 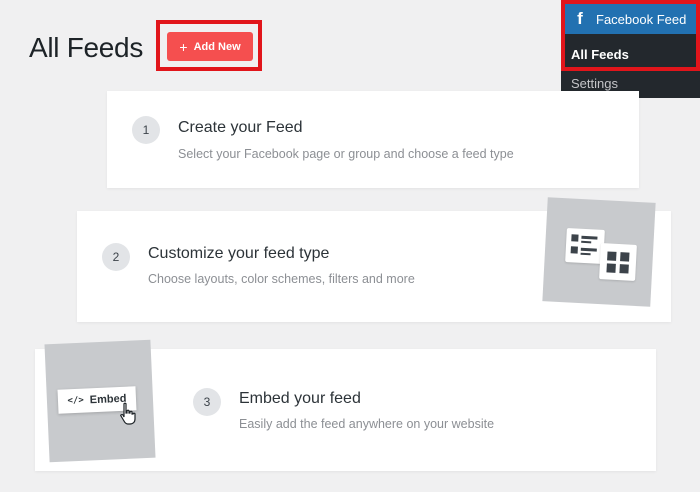 What do you see at coordinates (128, 413) in the screenshot?
I see `hand-cursor-icon` at bounding box center [128, 413].